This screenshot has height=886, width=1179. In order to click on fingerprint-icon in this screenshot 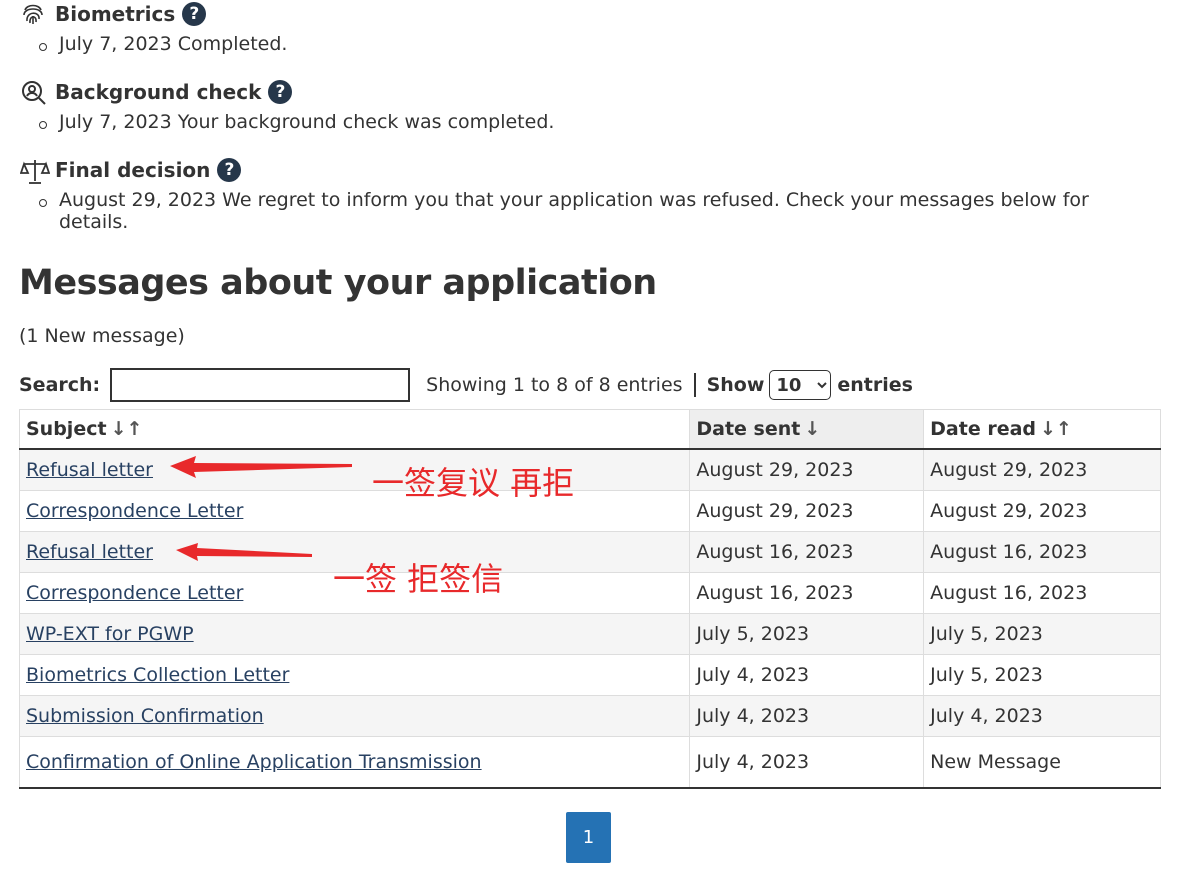, I will do `click(35, 14)`.